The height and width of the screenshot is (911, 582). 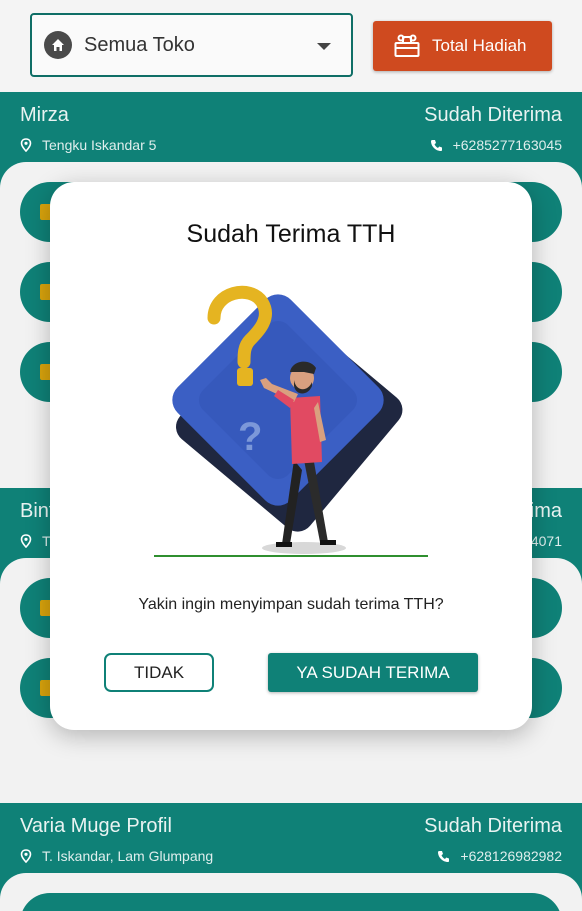 What do you see at coordinates (291, 421) in the screenshot?
I see `question-person-illustration: ?` at bounding box center [291, 421].